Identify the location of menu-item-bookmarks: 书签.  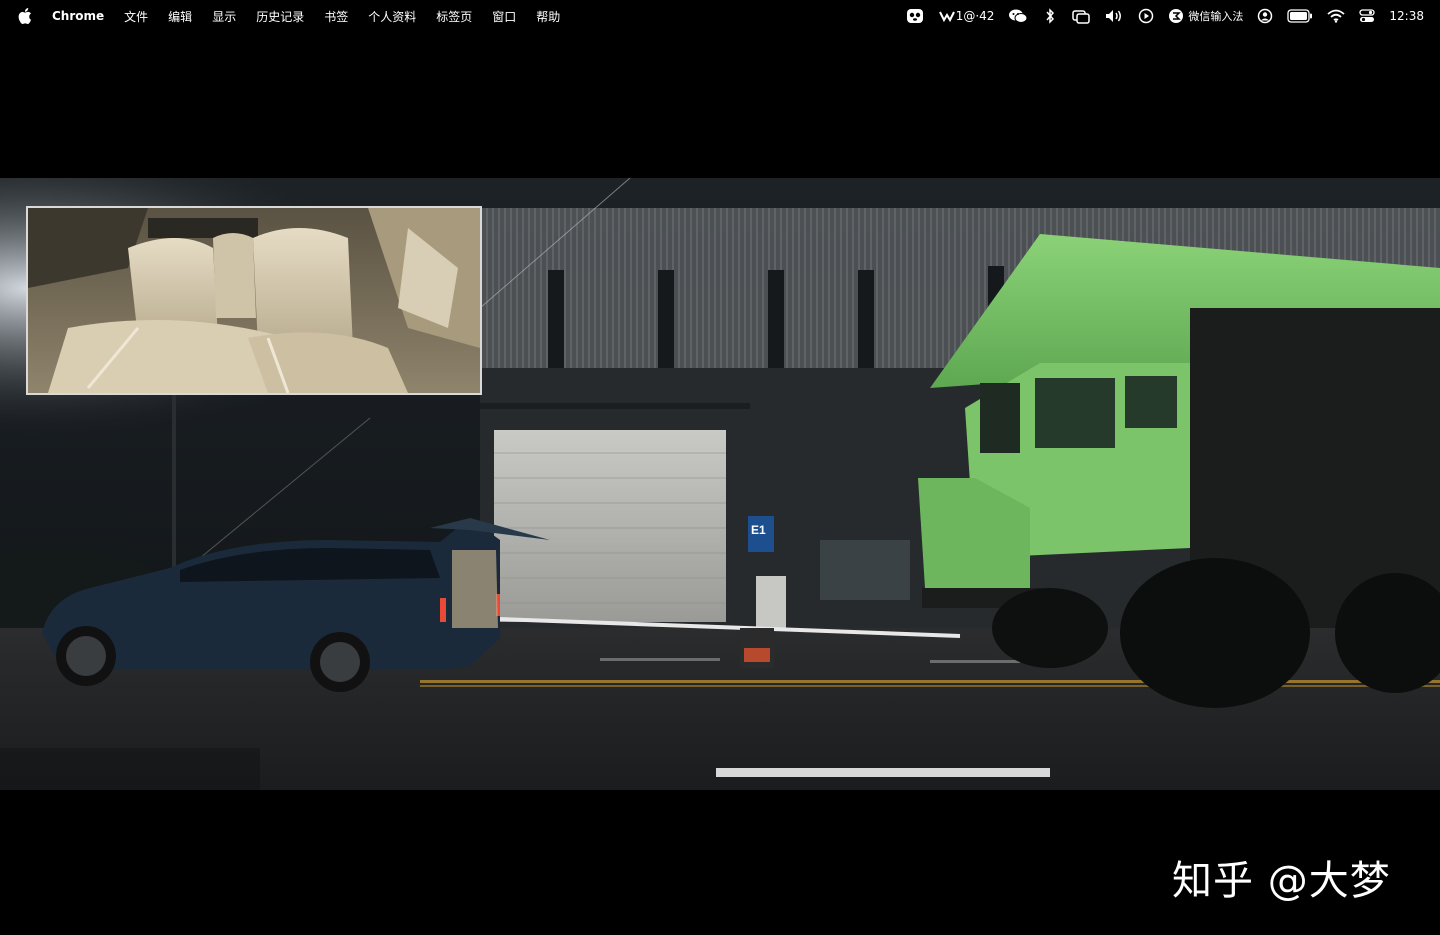
(336, 16).